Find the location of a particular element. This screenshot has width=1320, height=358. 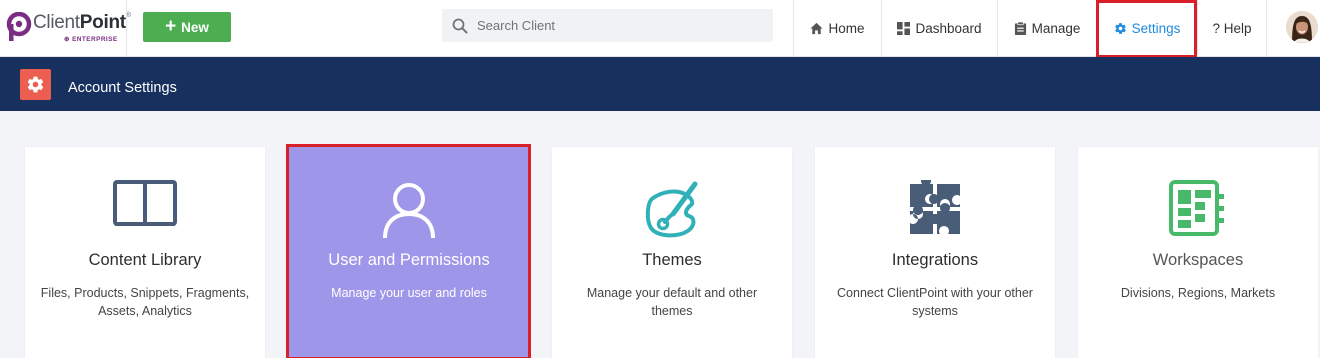

nav-help-label: ? Help is located at coordinates (1232, 28).